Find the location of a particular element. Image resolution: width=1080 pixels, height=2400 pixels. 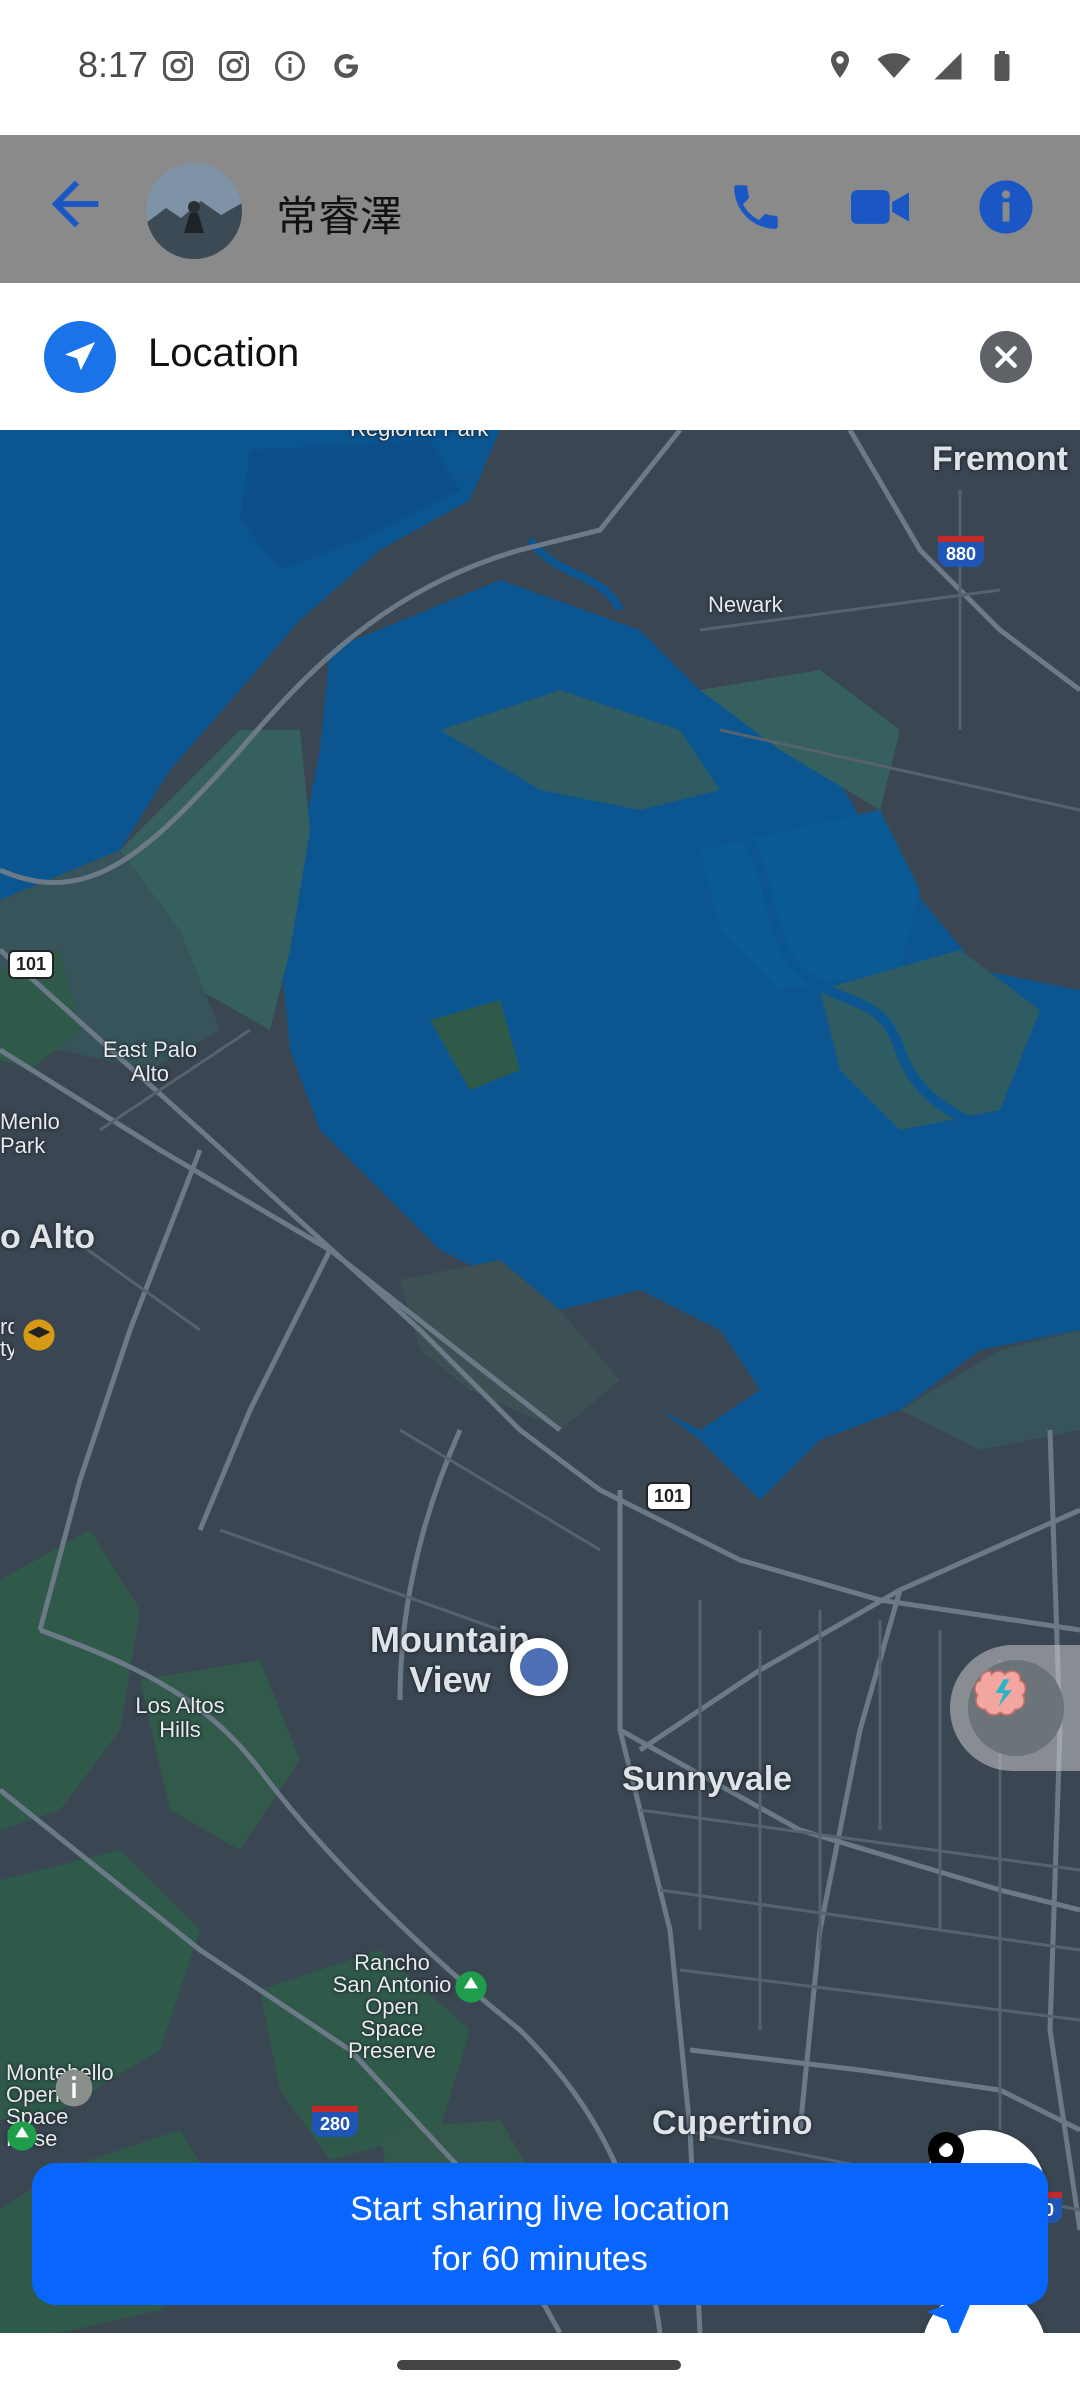

highway-shield-101-center: 101 is located at coordinates (669, 1496).